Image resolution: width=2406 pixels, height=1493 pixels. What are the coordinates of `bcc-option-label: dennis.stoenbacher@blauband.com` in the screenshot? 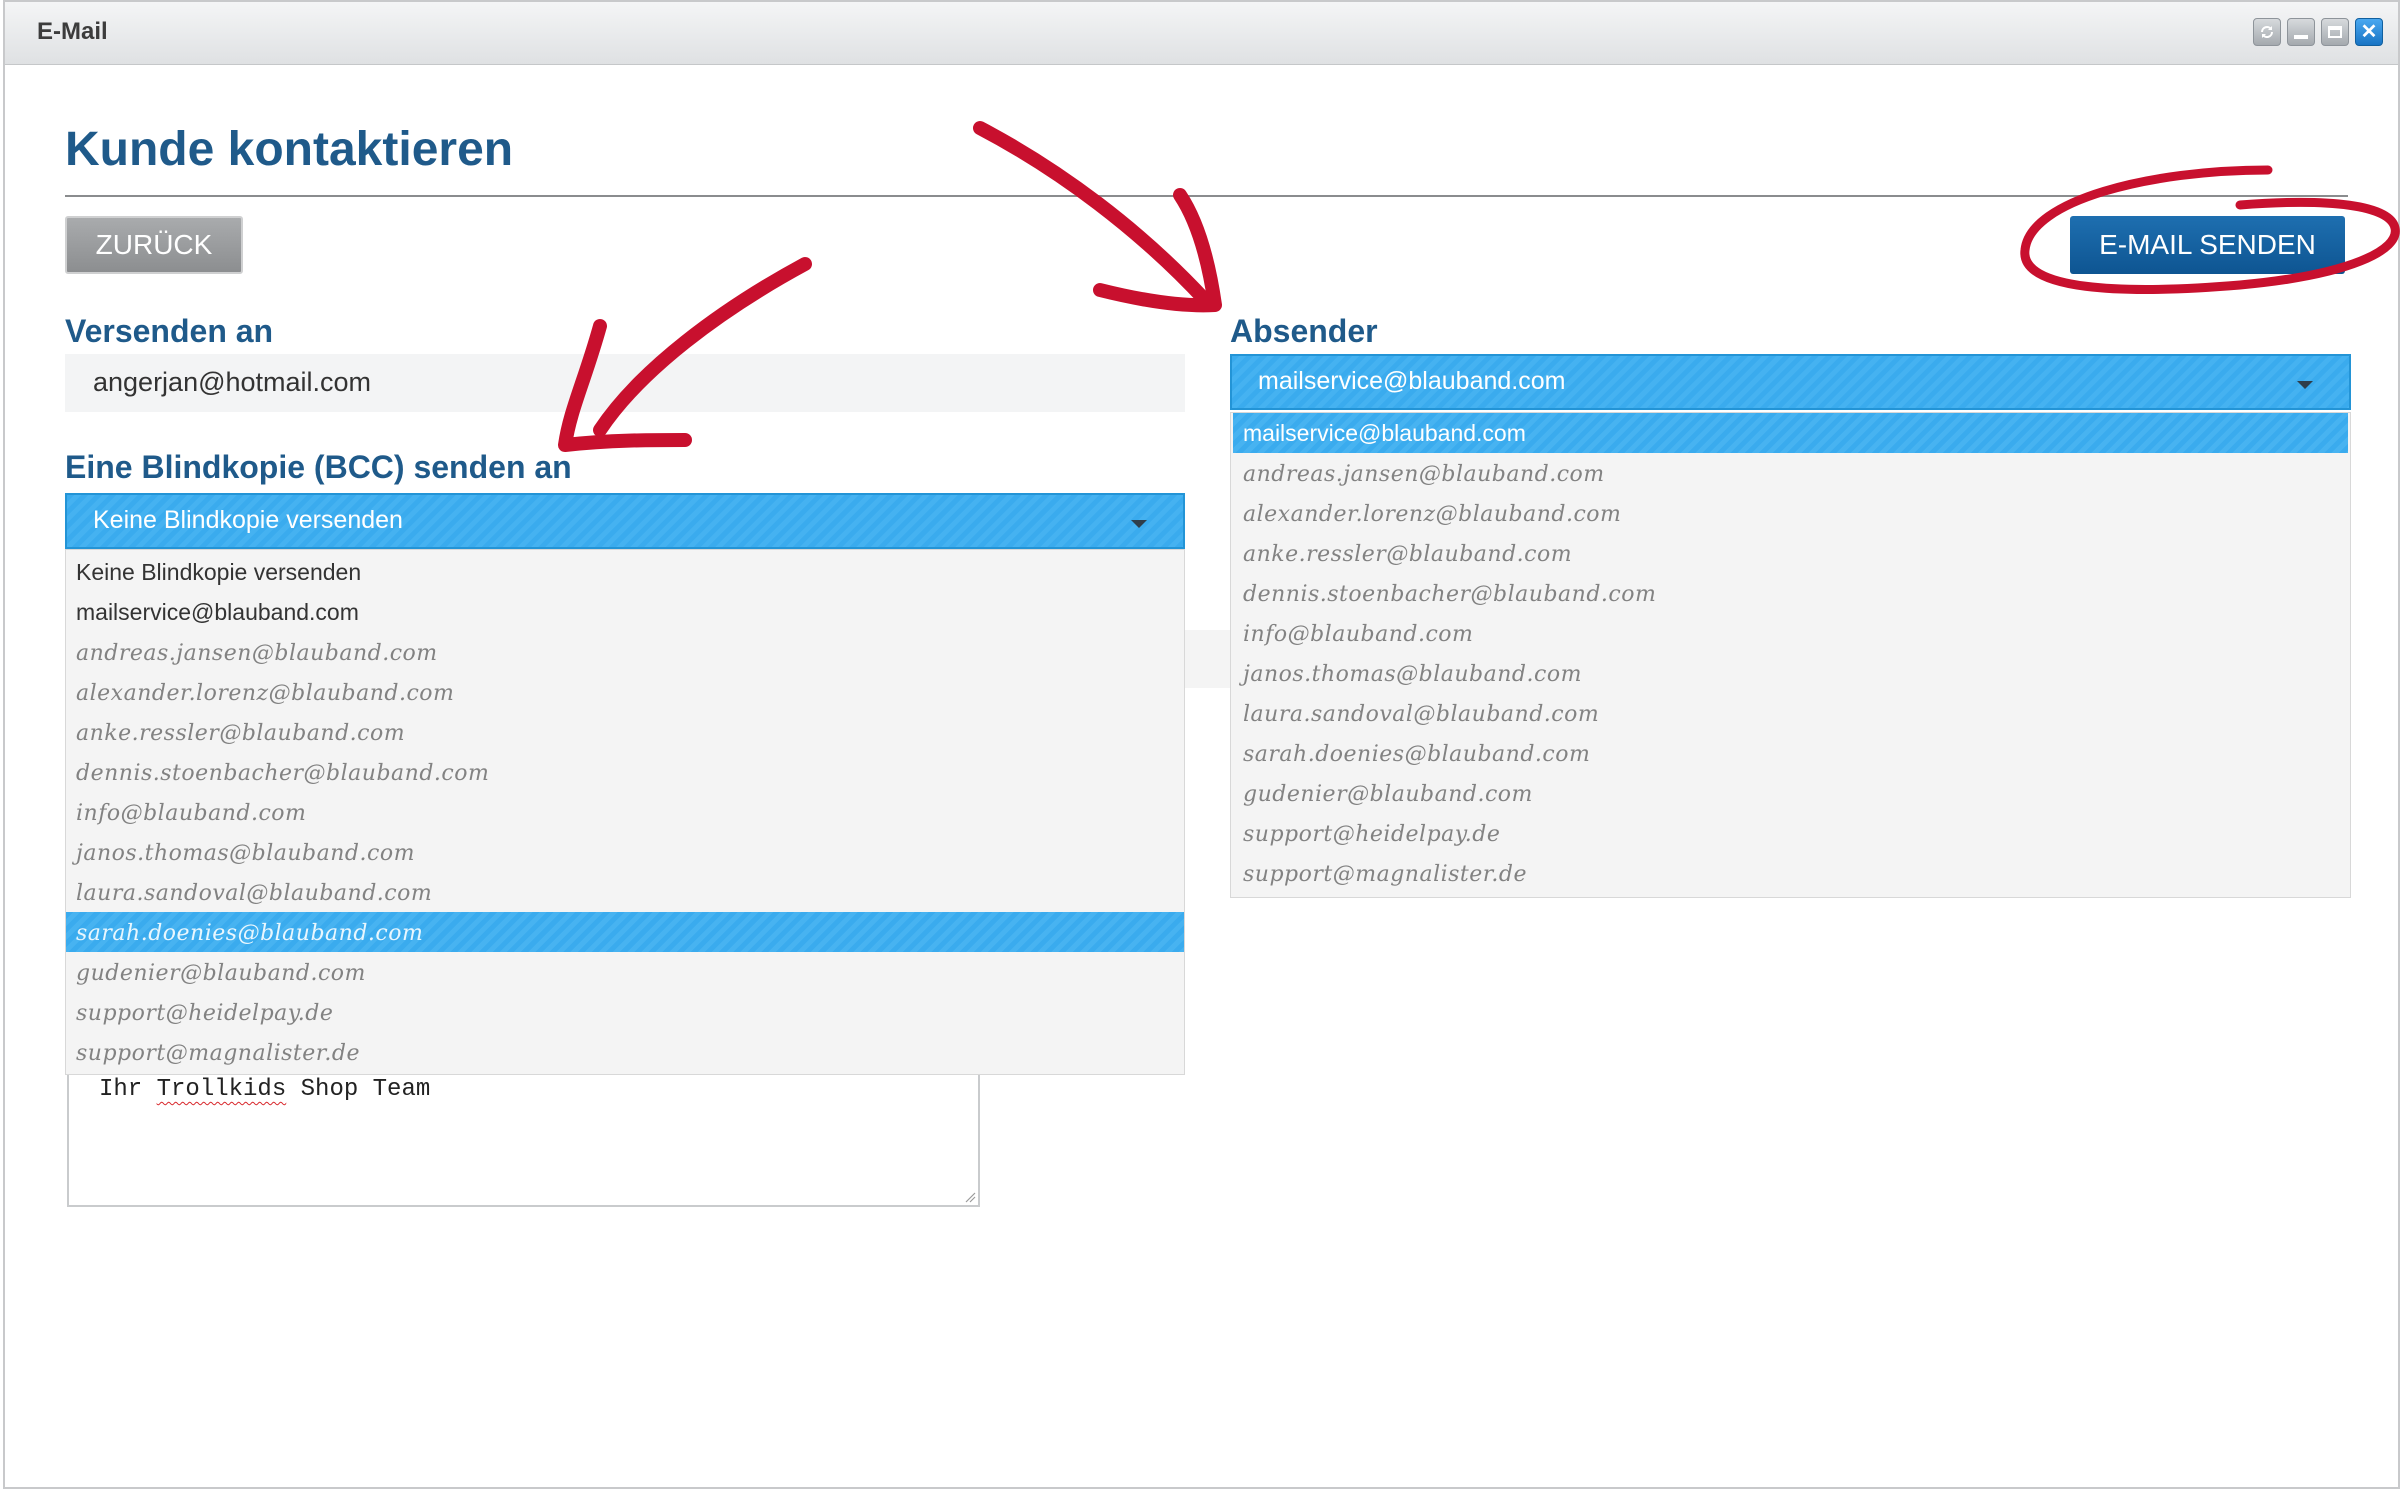 It's located at (283, 773).